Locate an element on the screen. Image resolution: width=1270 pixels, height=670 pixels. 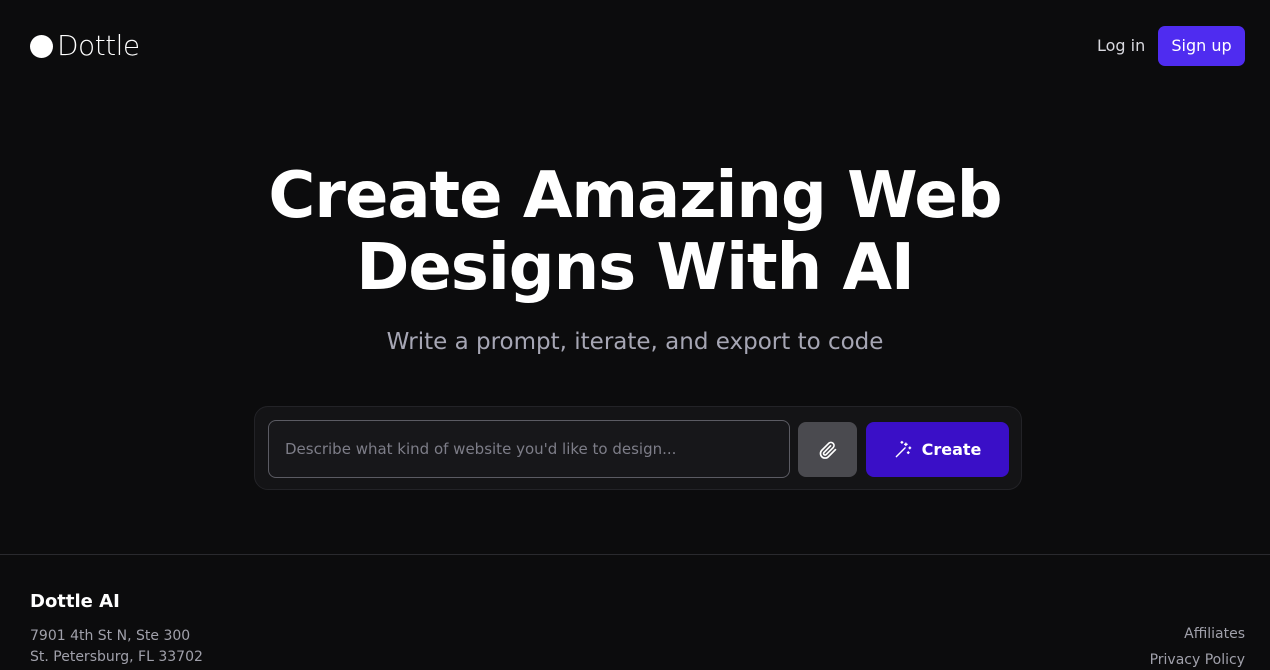
footer-address-line-1: 7901 4th St N, Ste 300 is located at coordinates (110, 636).